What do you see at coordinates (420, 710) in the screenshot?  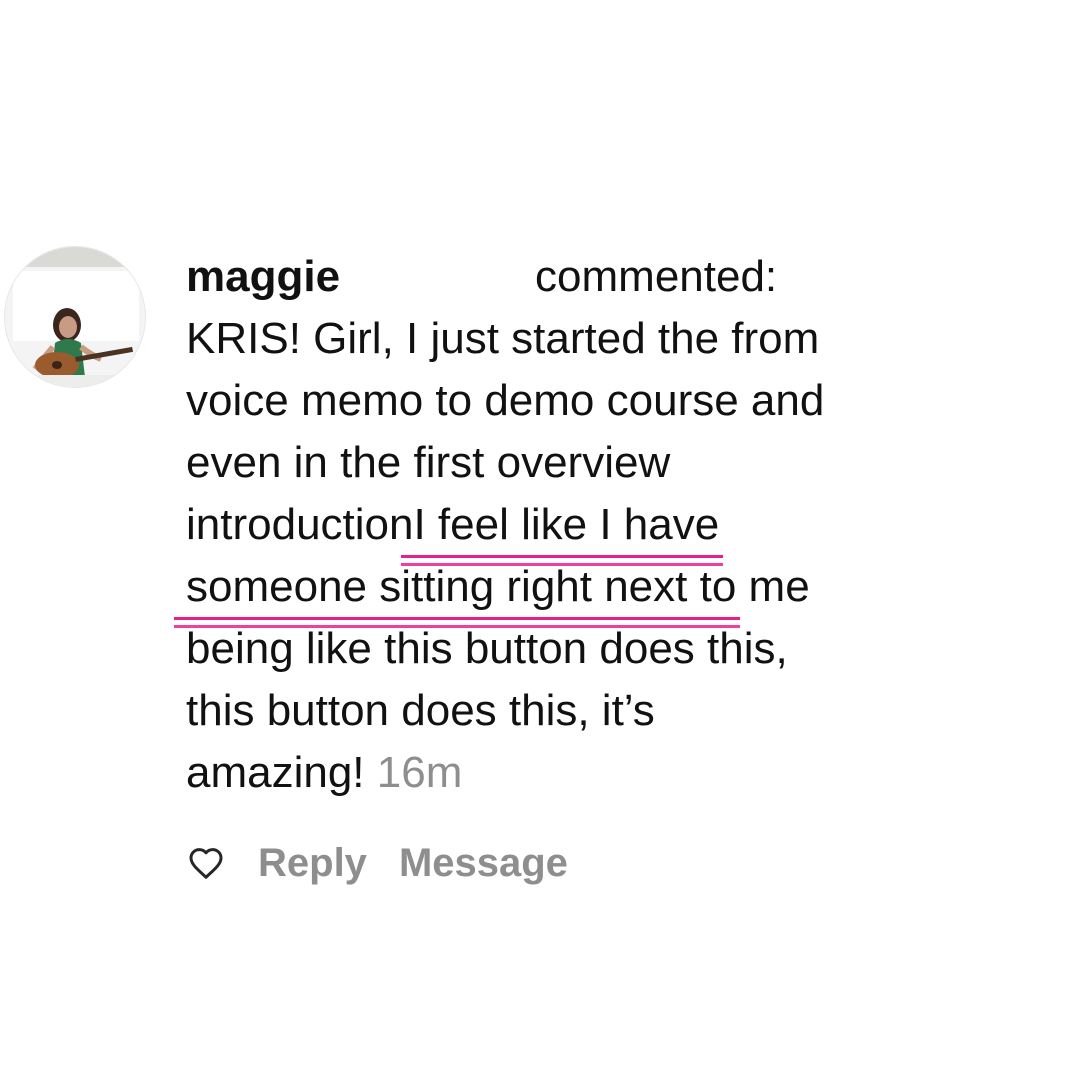 I see `comment-line: this button does this, it’s` at bounding box center [420, 710].